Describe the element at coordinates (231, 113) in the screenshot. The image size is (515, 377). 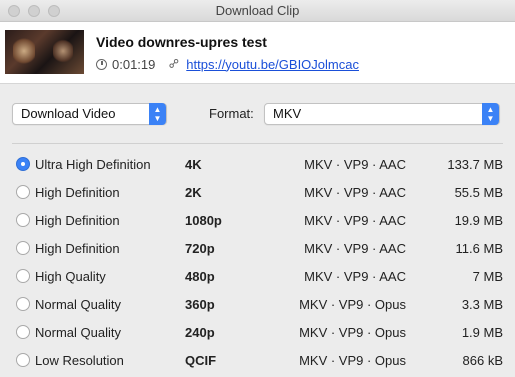
I see `format-label: Format:` at that location.